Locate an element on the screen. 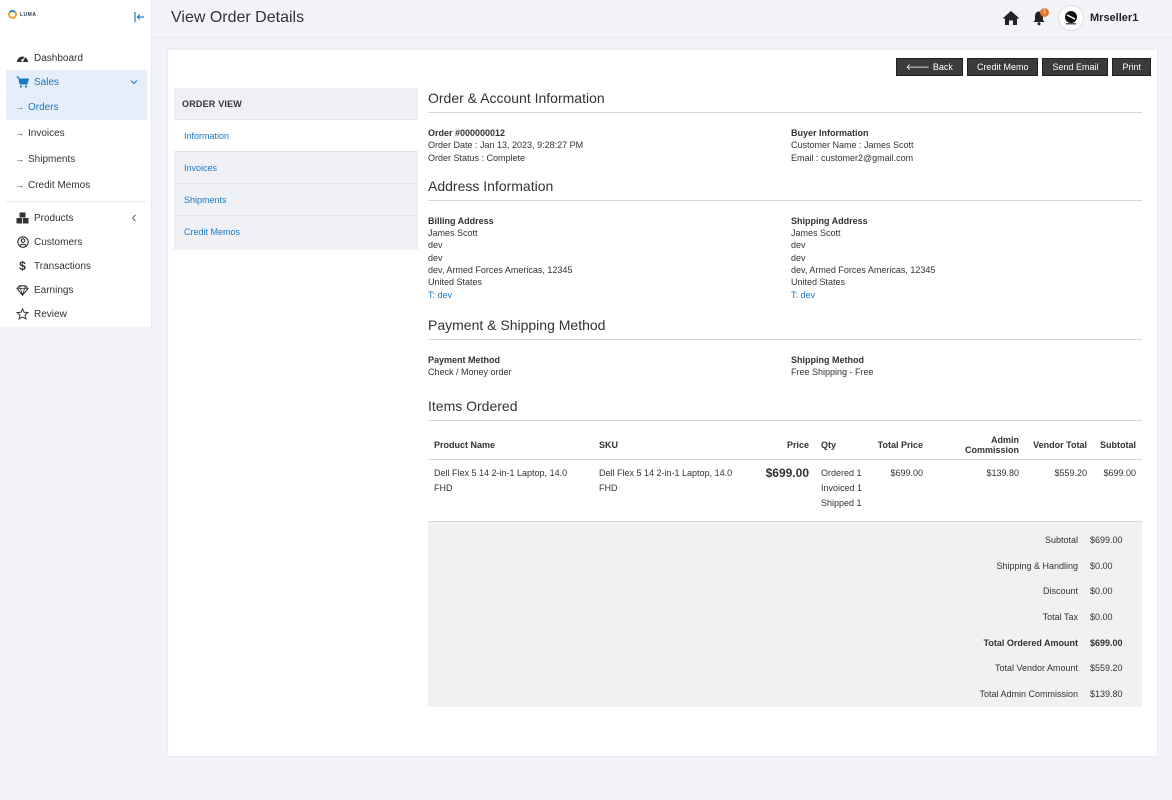 This screenshot has width=1172, height=800. divider is located at coordinates (76, 201).